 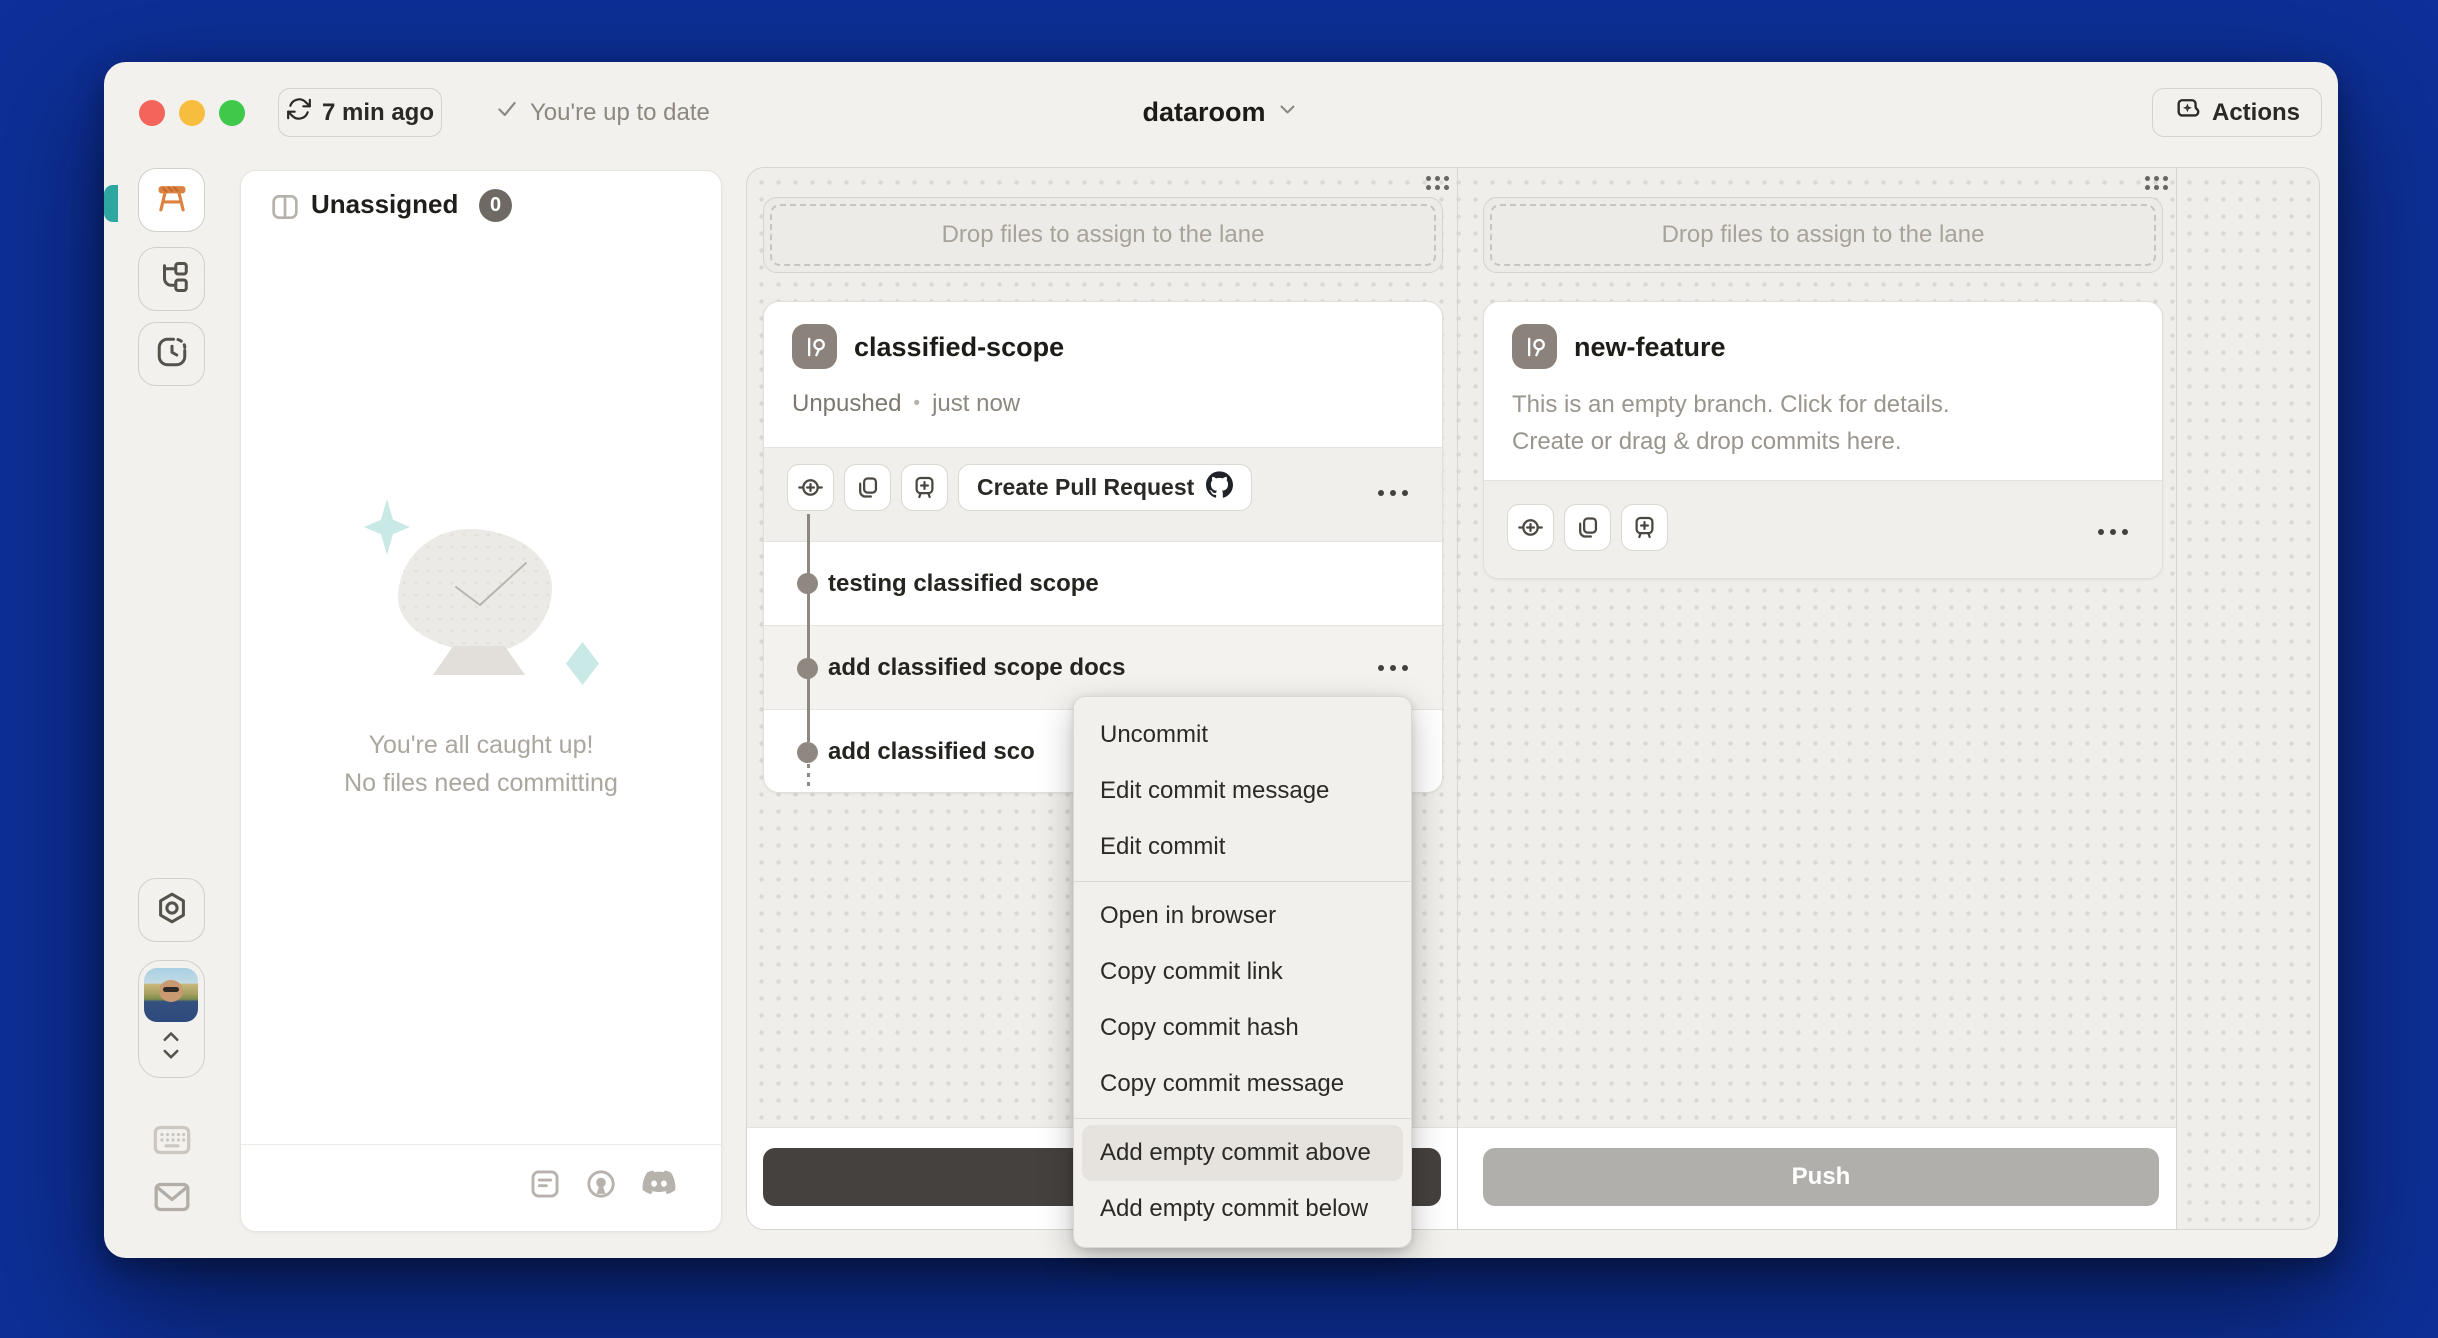 What do you see at coordinates (299, 112) in the screenshot?
I see `sync-icon` at bounding box center [299, 112].